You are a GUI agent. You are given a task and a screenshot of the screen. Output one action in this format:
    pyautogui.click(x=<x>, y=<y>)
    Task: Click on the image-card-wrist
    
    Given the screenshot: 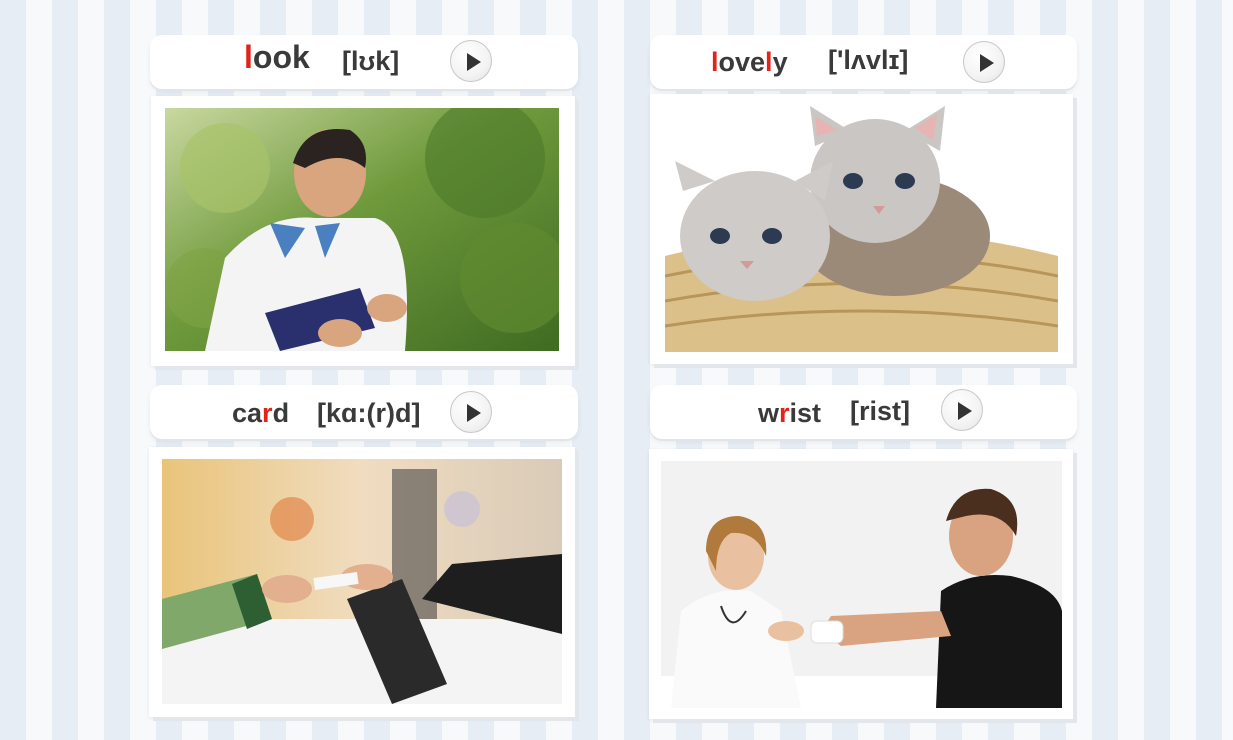 What is the action you would take?
    pyautogui.click(x=861, y=584)
    